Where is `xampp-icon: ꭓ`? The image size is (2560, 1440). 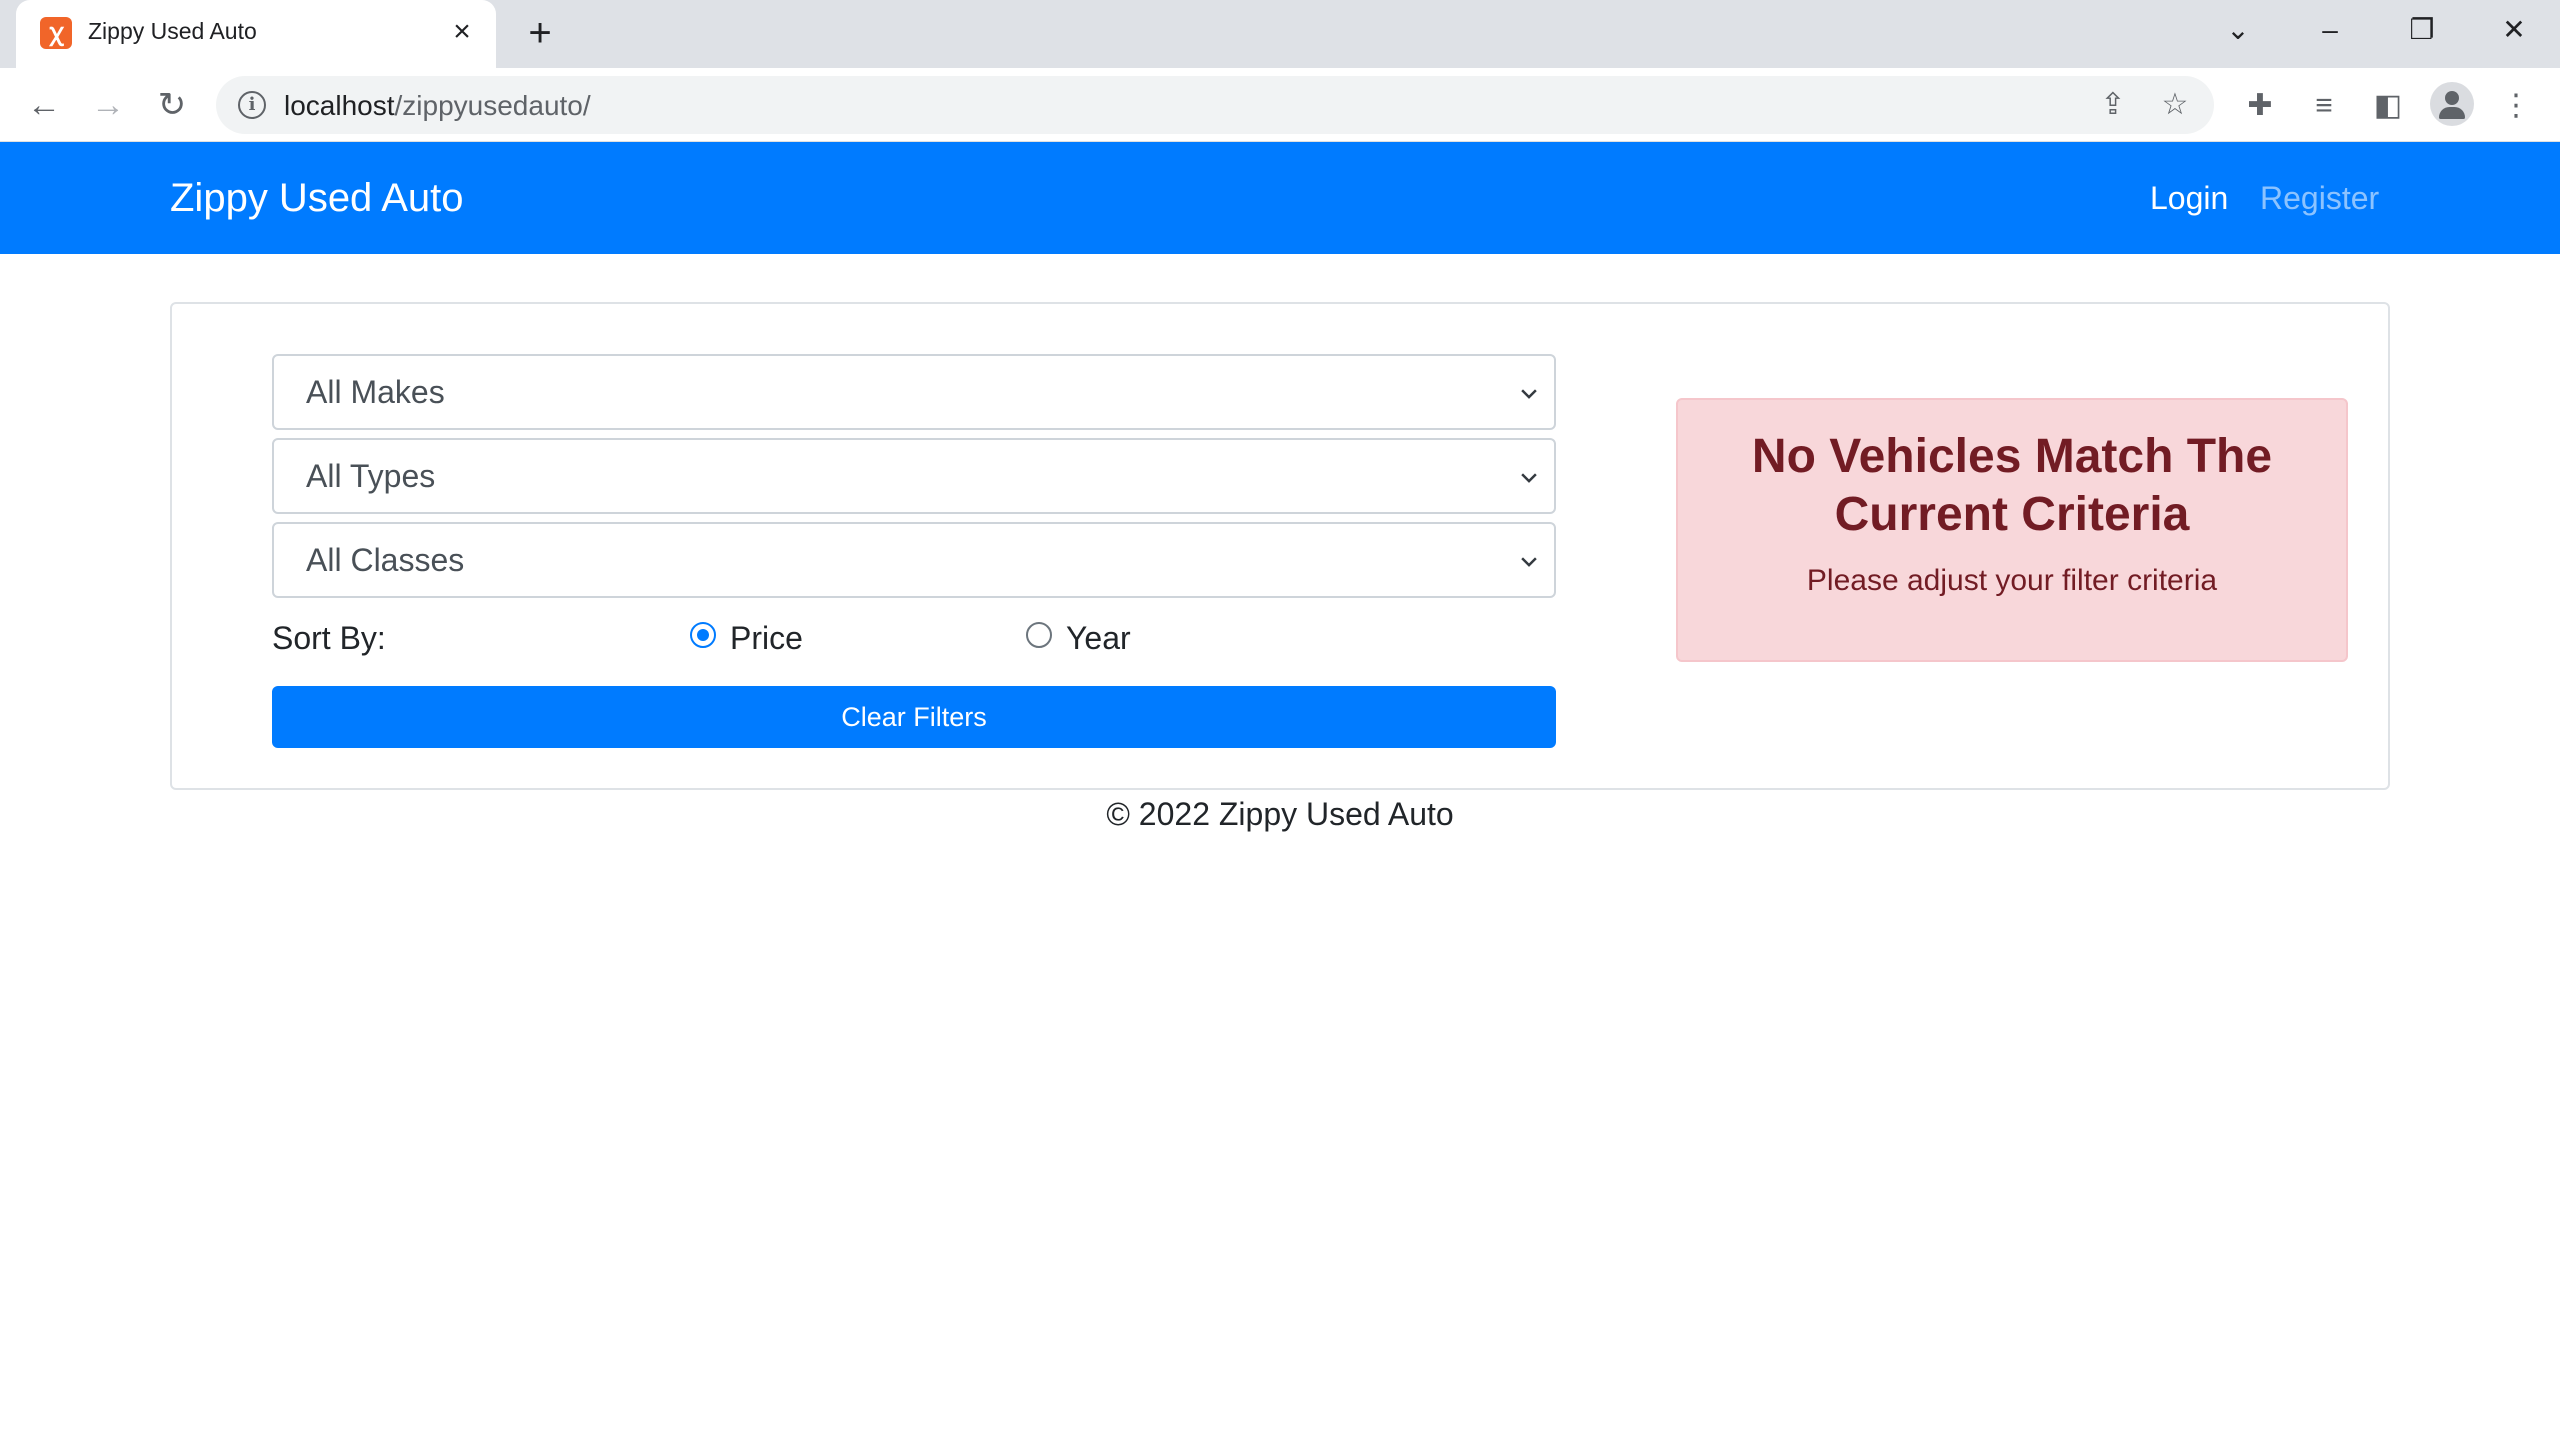
xampp-icon: ꭓ is located at coordinates (56, 33).